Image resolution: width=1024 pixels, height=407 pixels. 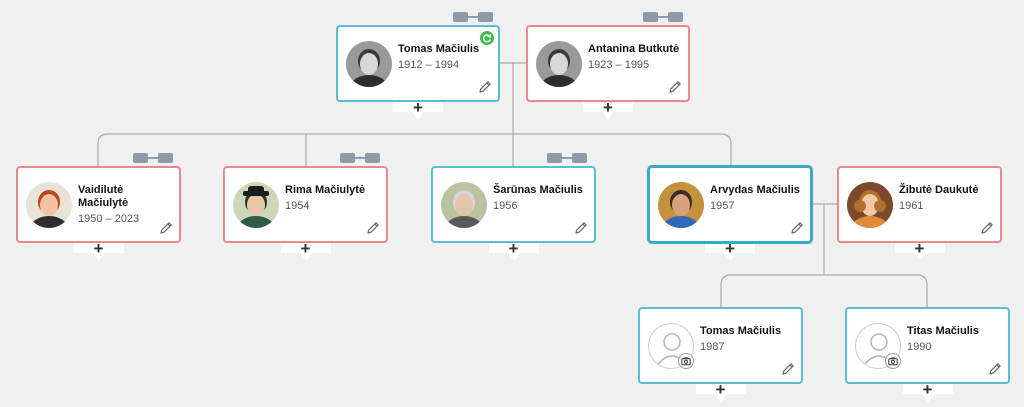 I want to click on person-card-antanina: Antanina Butkutė 1923 – 1995, so click(x=608, y=63).